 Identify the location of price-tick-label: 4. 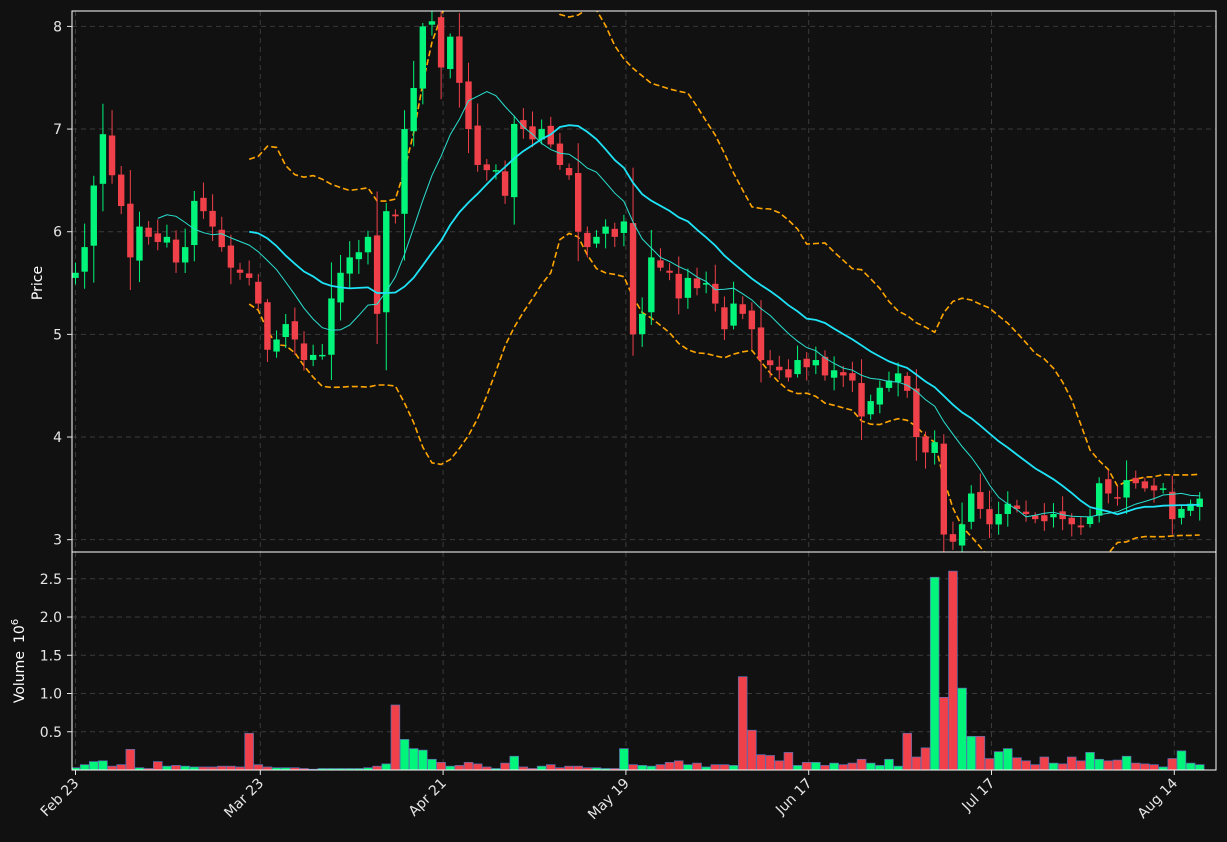
(57, 438).